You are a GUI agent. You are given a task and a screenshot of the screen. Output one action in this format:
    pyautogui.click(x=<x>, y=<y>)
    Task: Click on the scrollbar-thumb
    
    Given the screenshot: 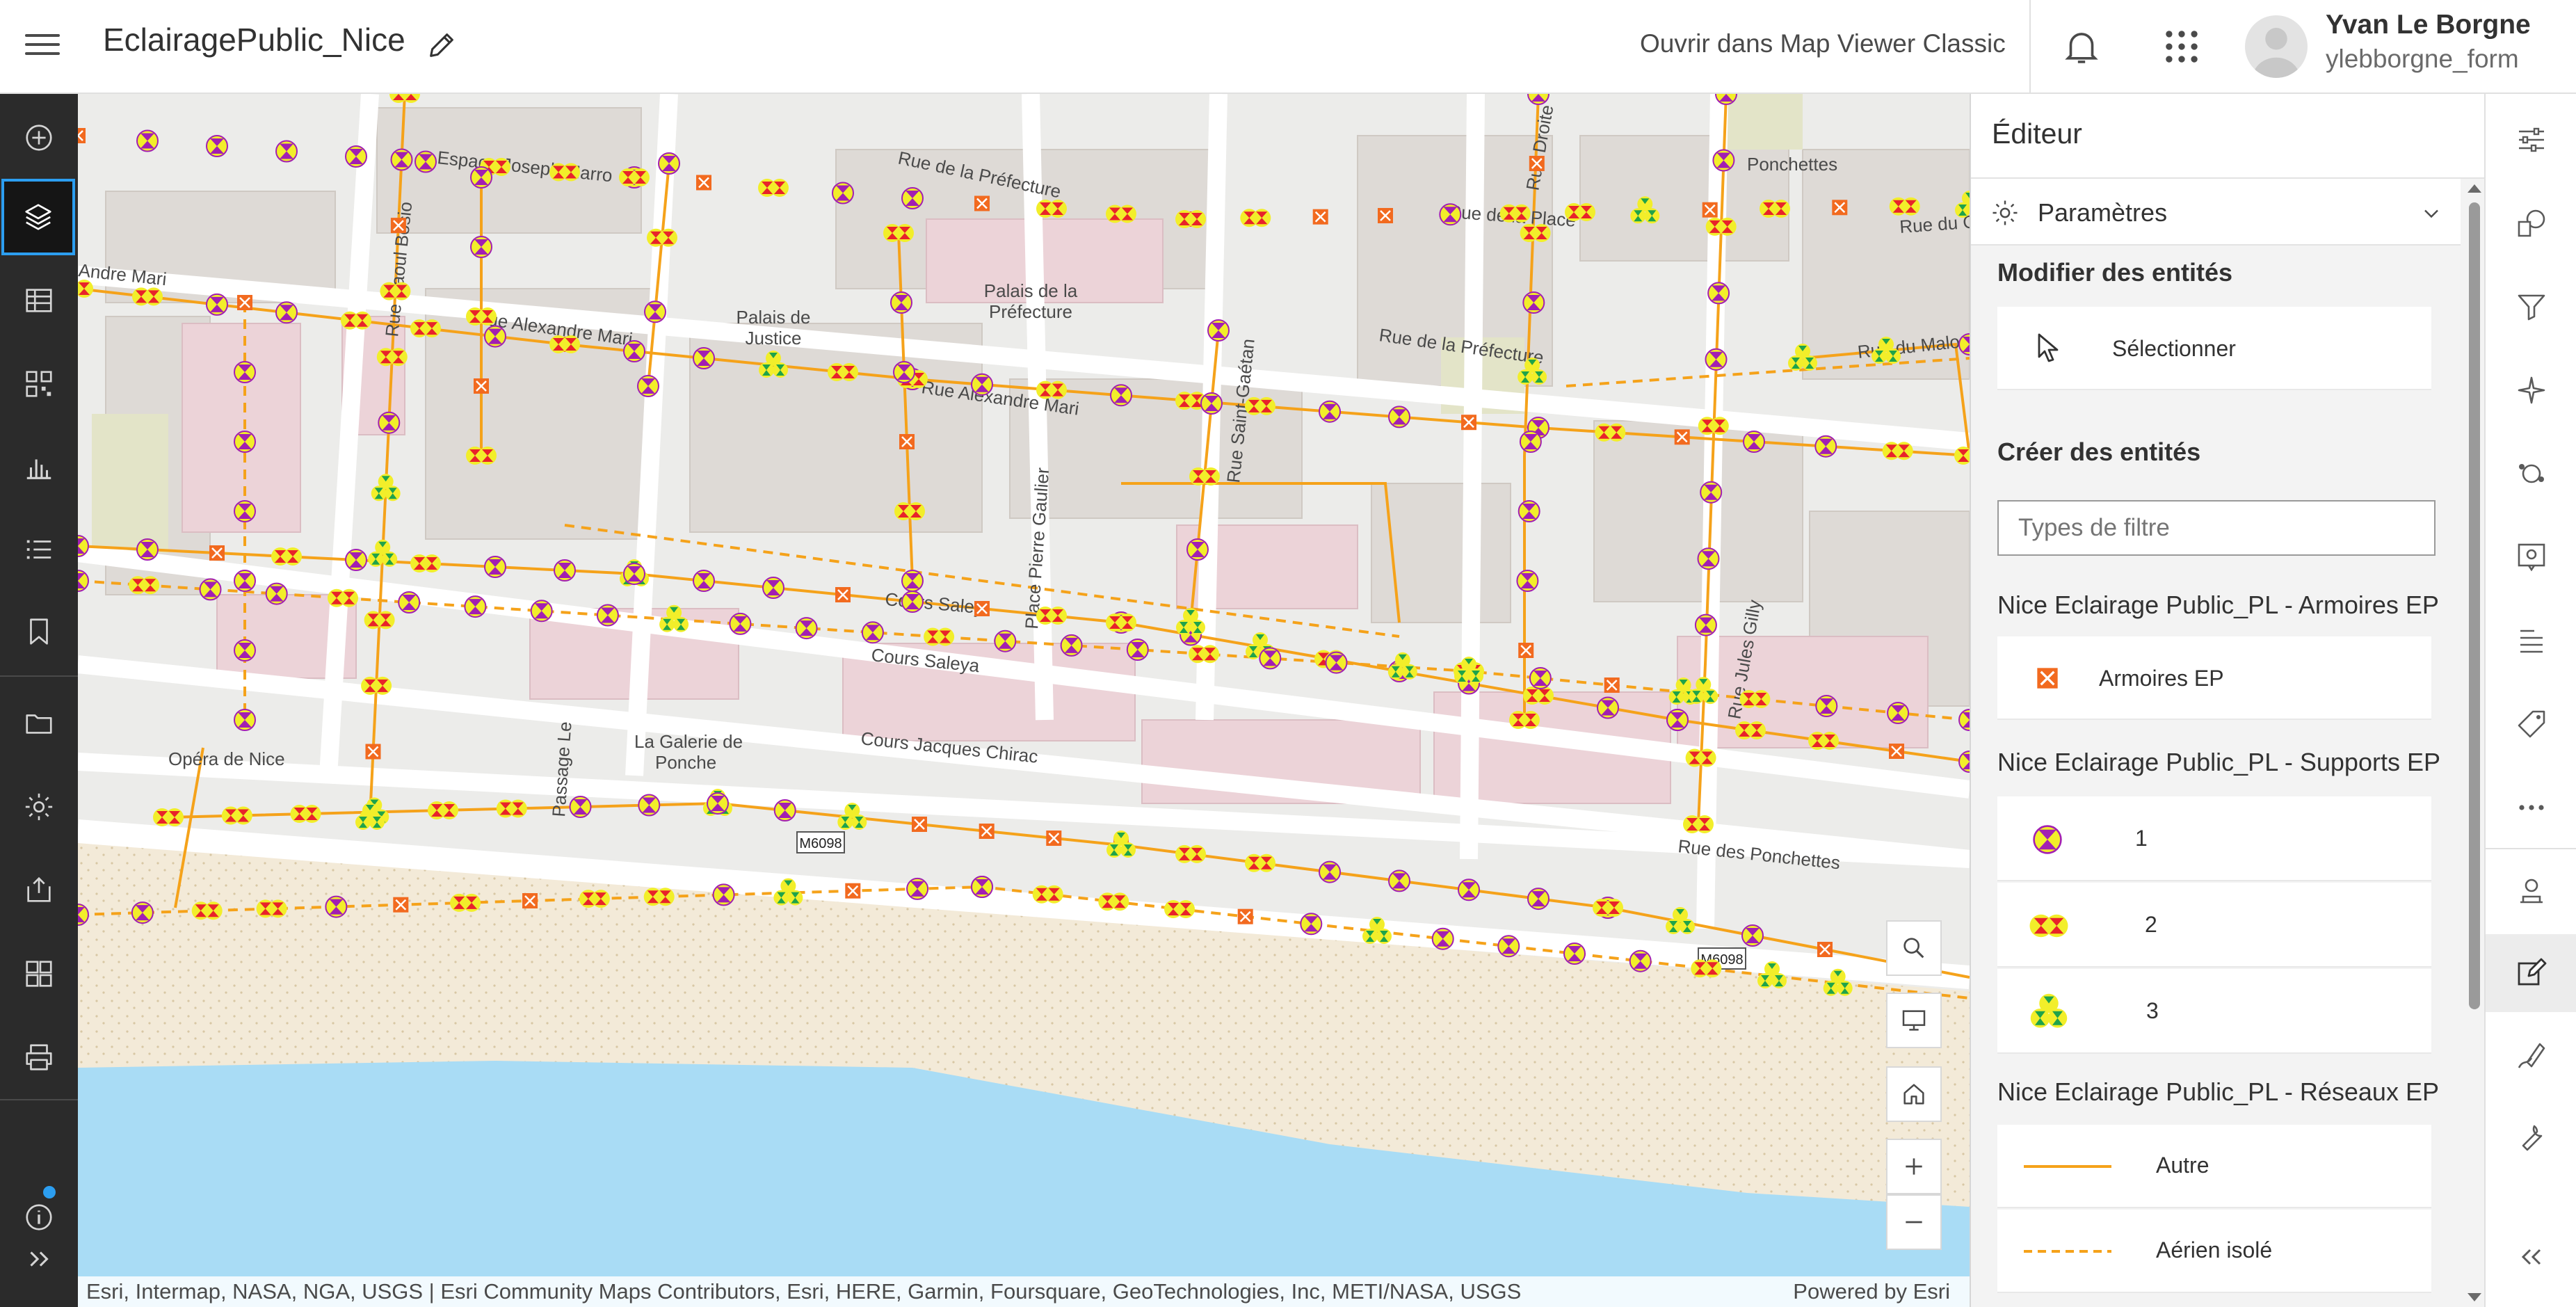 What is the action you would take?
    pyautogui.click(x=2474, y=605)
    